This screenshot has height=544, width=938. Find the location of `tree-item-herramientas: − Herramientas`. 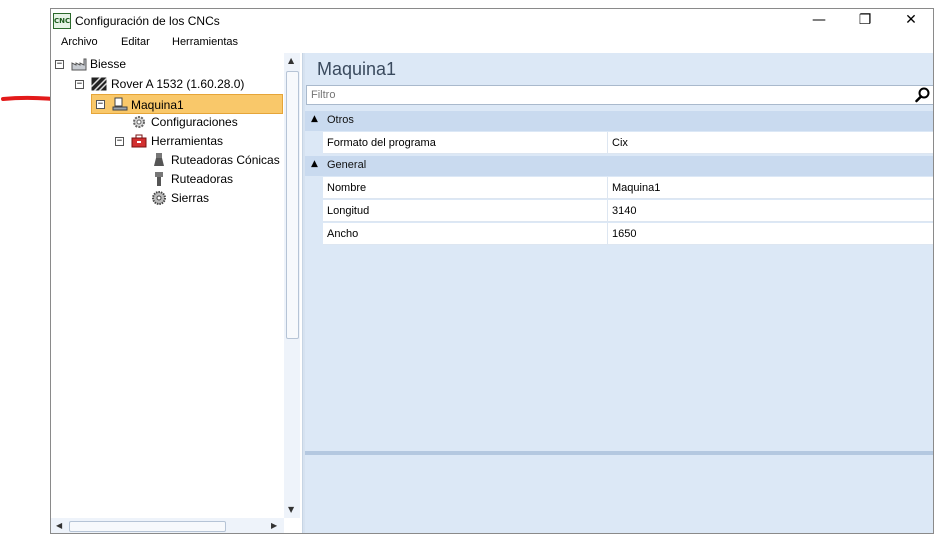

tree-item-herramientas: − Herramientas is located at coordinates (166, 141).